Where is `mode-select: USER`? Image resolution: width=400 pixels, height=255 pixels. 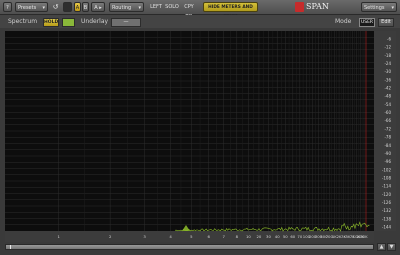
mode-select: USER is located at coordinates (367, 22).